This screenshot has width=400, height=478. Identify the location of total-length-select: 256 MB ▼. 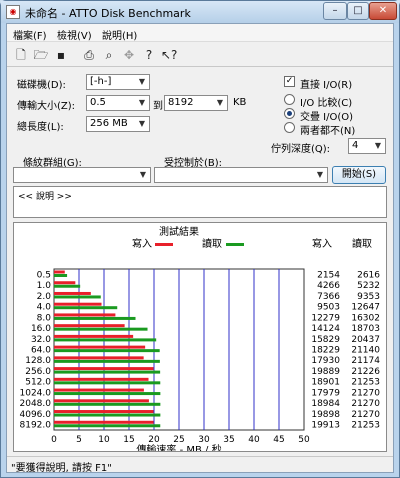
(118, 124).